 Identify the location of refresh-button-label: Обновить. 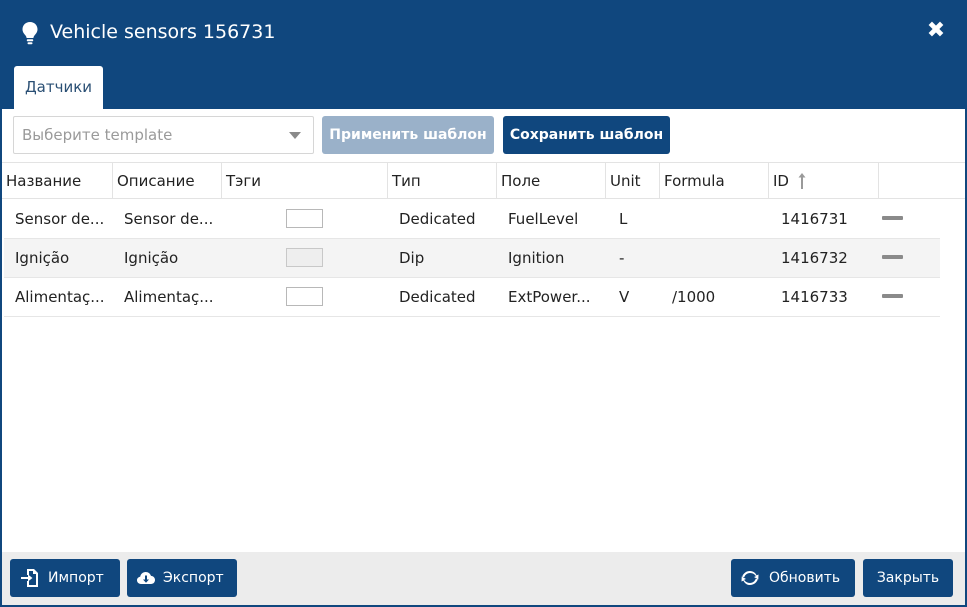
(805, 578).